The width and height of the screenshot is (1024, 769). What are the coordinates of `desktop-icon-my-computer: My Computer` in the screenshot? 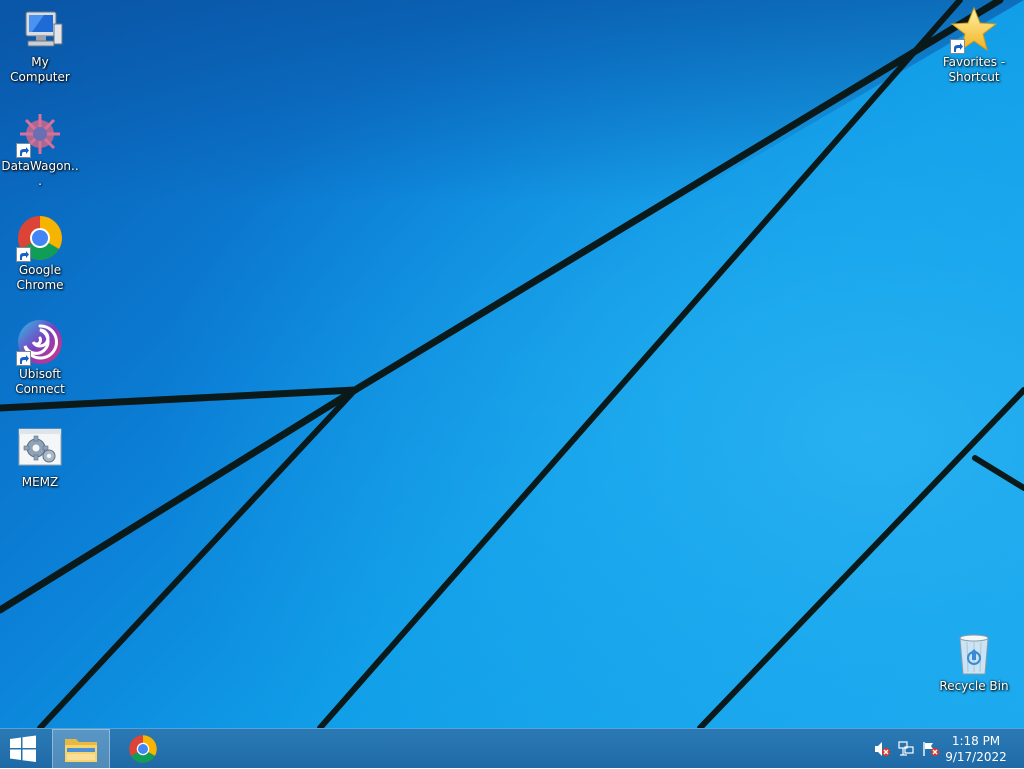 It's located at (40, 45).